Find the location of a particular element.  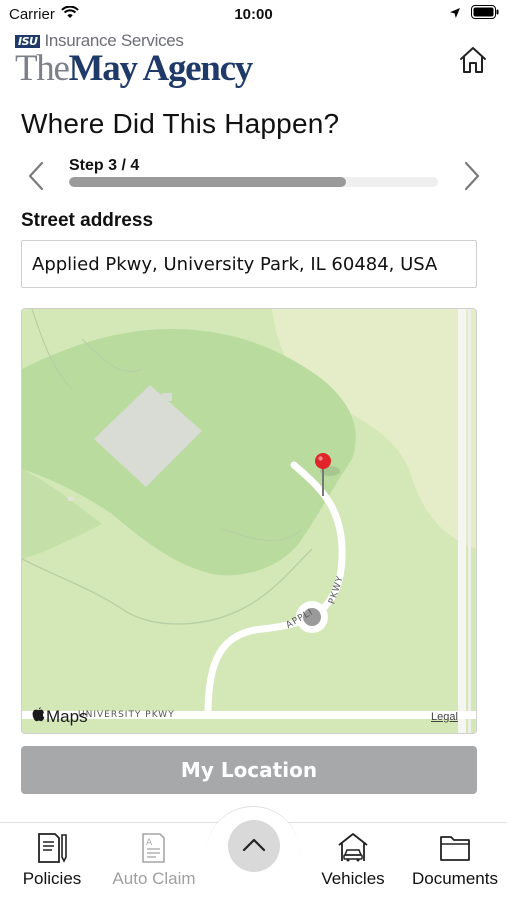

logo-badge: ISU is located at coordinates (28, 41).